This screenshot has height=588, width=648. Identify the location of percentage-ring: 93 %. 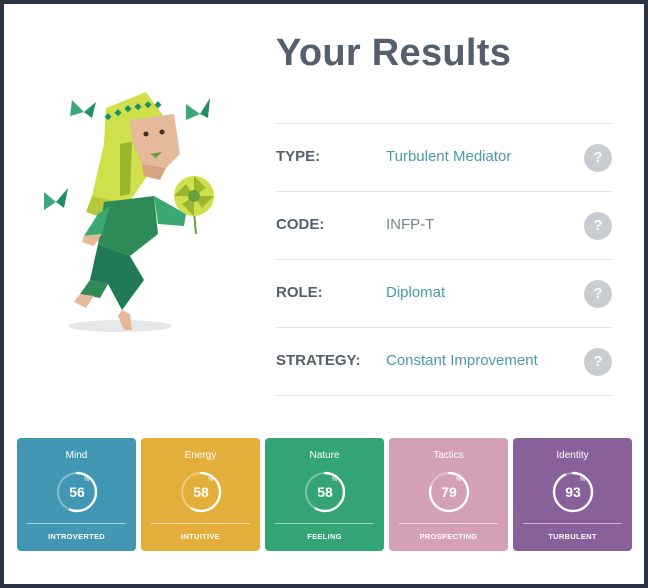
(573, 492).